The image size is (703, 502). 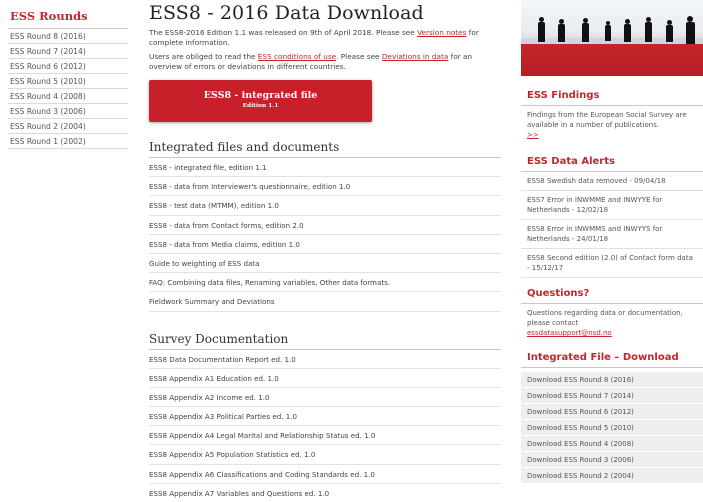 What do you see at coordinates (359, 56) in the screenshot?
I see `intro-conditions-mid: . Please see` at bounding box center [359, 56].